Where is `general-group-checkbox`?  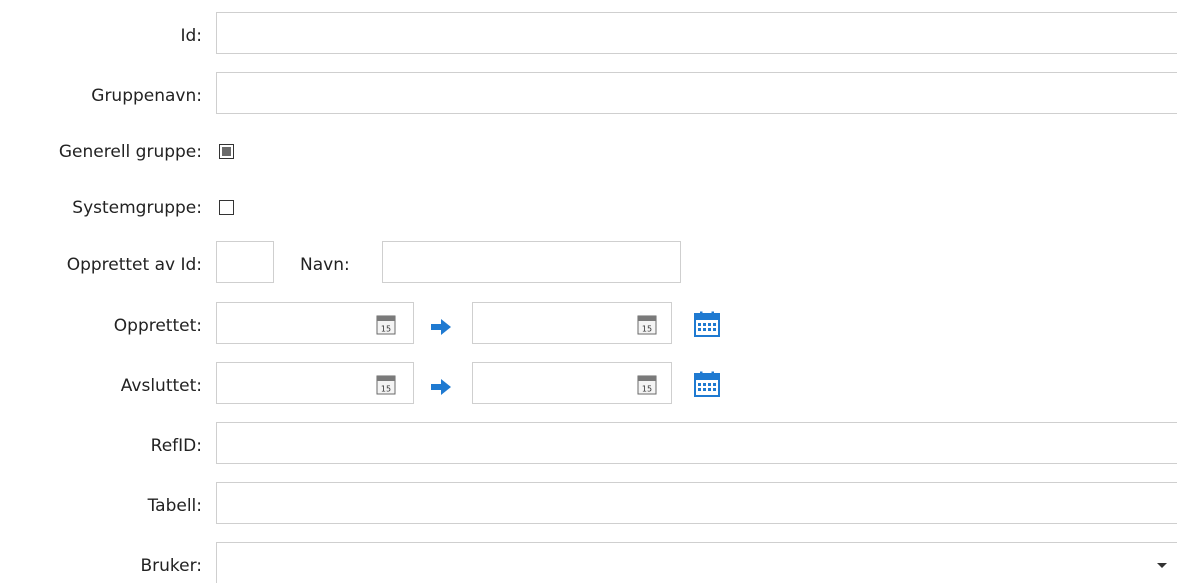 general-group-checkbox is located at coordinates (226, 151).